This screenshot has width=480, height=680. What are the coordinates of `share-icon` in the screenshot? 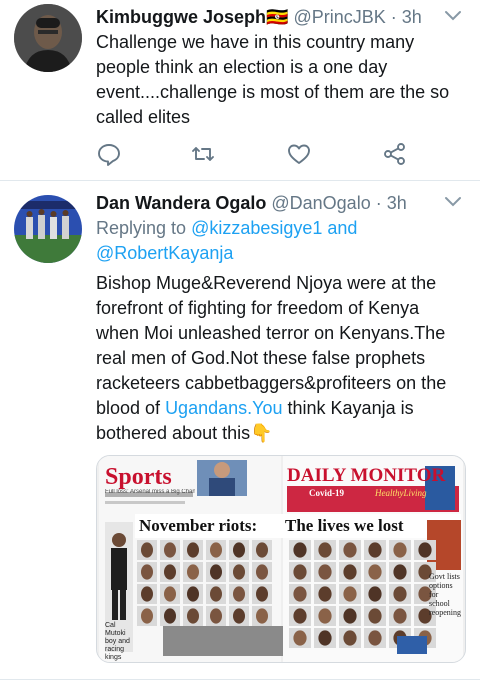 It's located at (395, 154).